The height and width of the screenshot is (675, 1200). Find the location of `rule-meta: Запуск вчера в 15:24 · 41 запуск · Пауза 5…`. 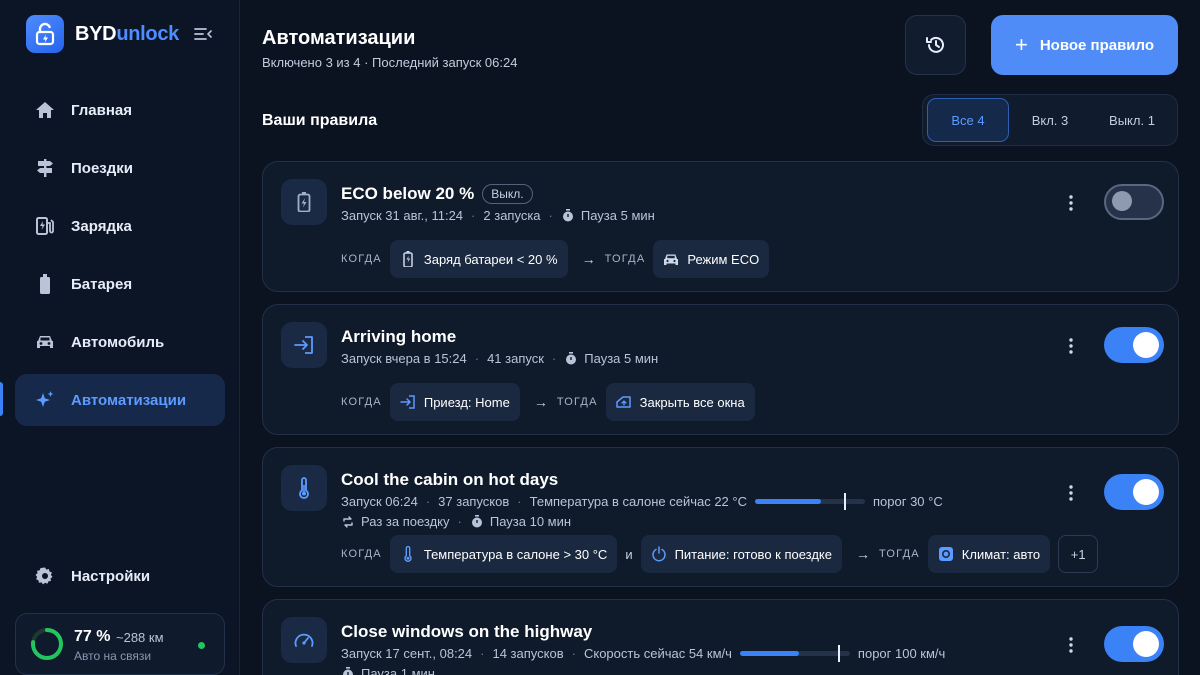

rule-meta: Запуск вчера в 15:24 · 41 запуск · Пауза 5… is located at coordinates (499, 358).